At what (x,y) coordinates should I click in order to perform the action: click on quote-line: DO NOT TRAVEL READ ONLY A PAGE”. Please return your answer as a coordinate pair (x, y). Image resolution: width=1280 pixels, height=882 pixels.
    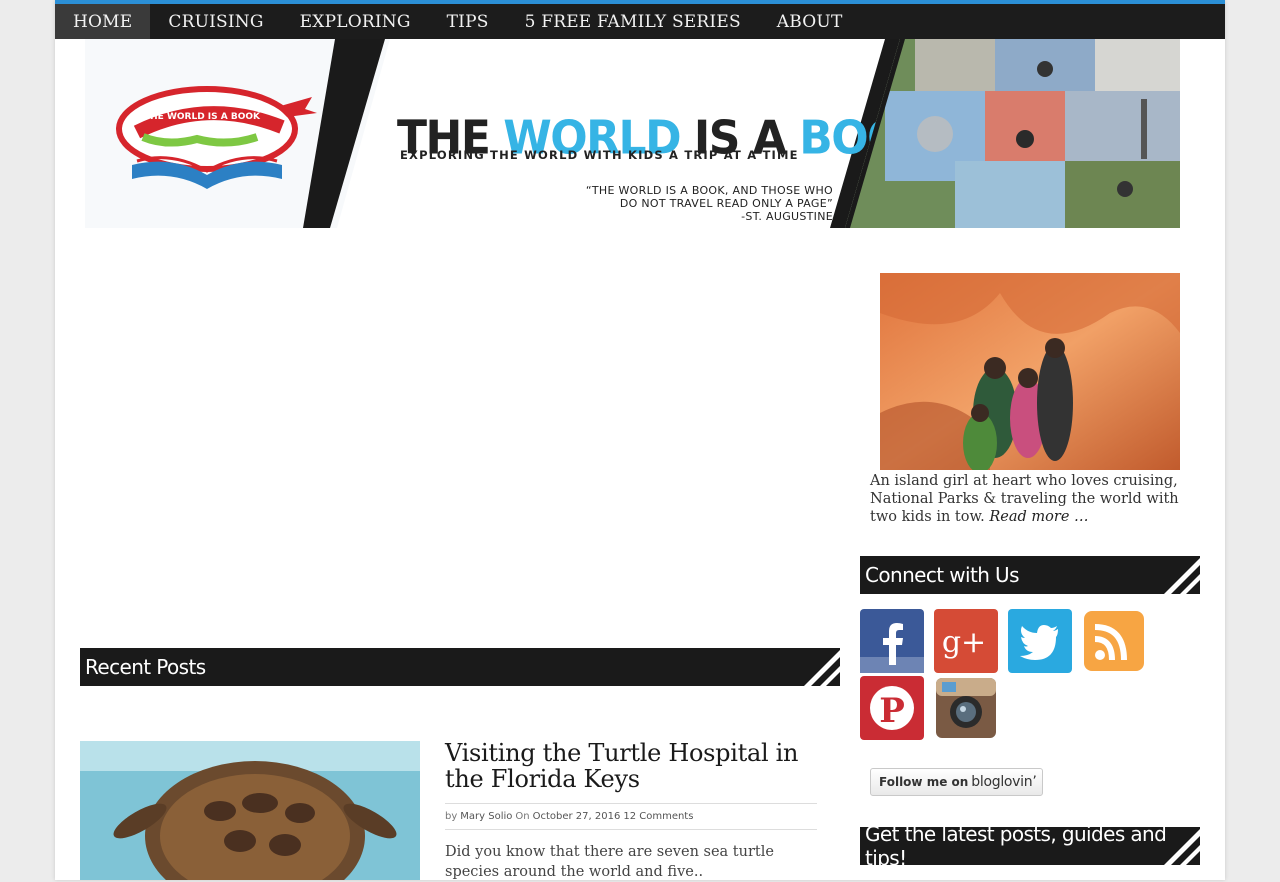
    Looking at the image, I should click on (726, 203).